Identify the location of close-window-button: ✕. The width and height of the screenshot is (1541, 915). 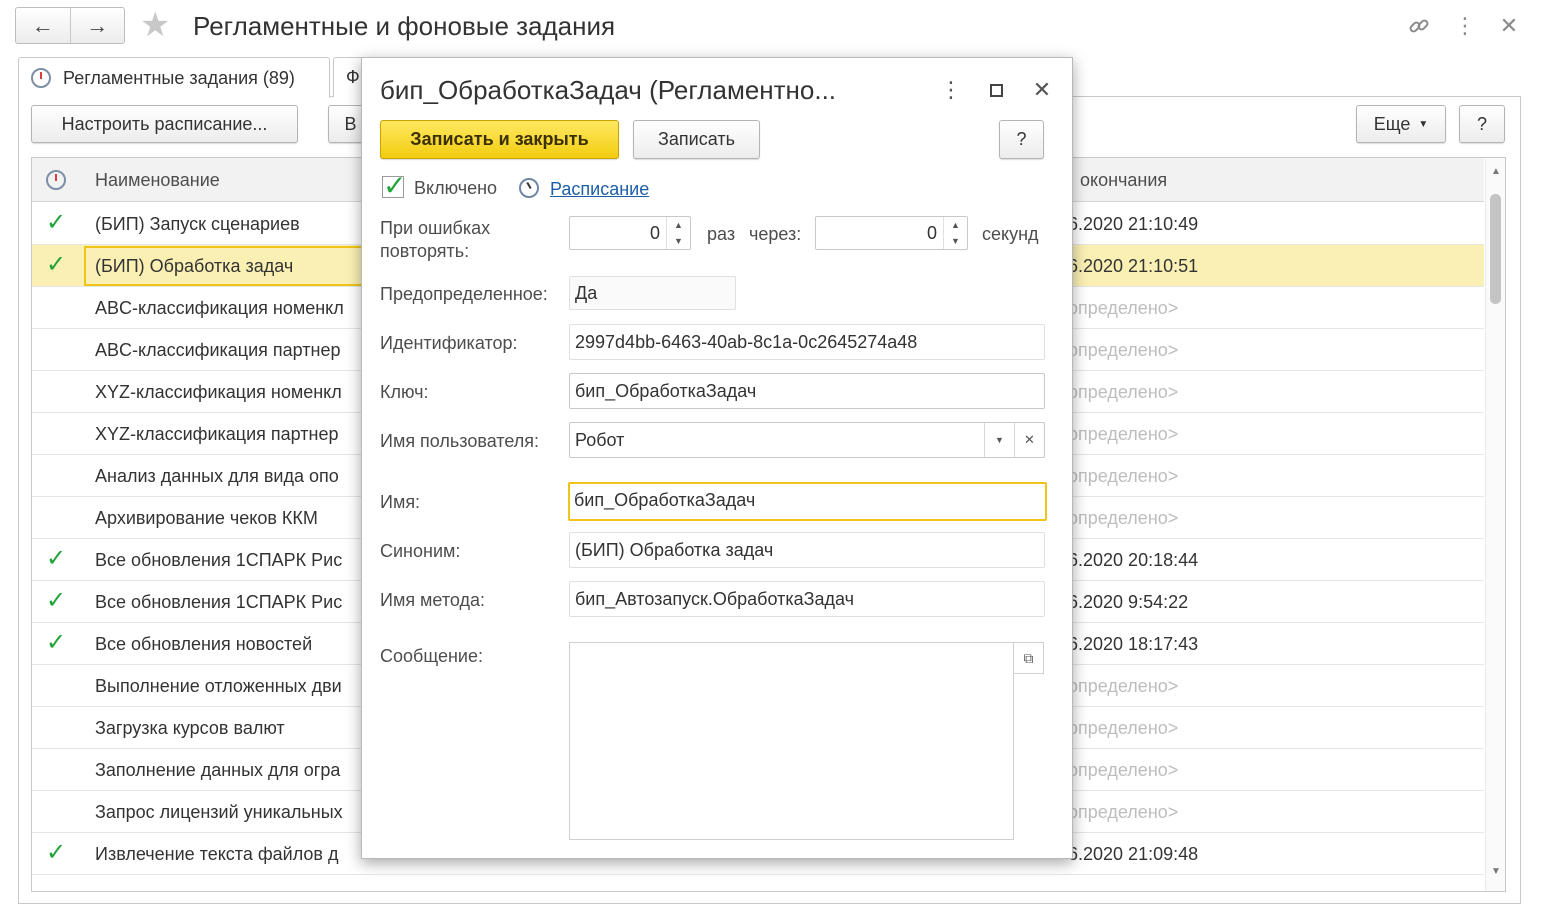
(1509, 26).